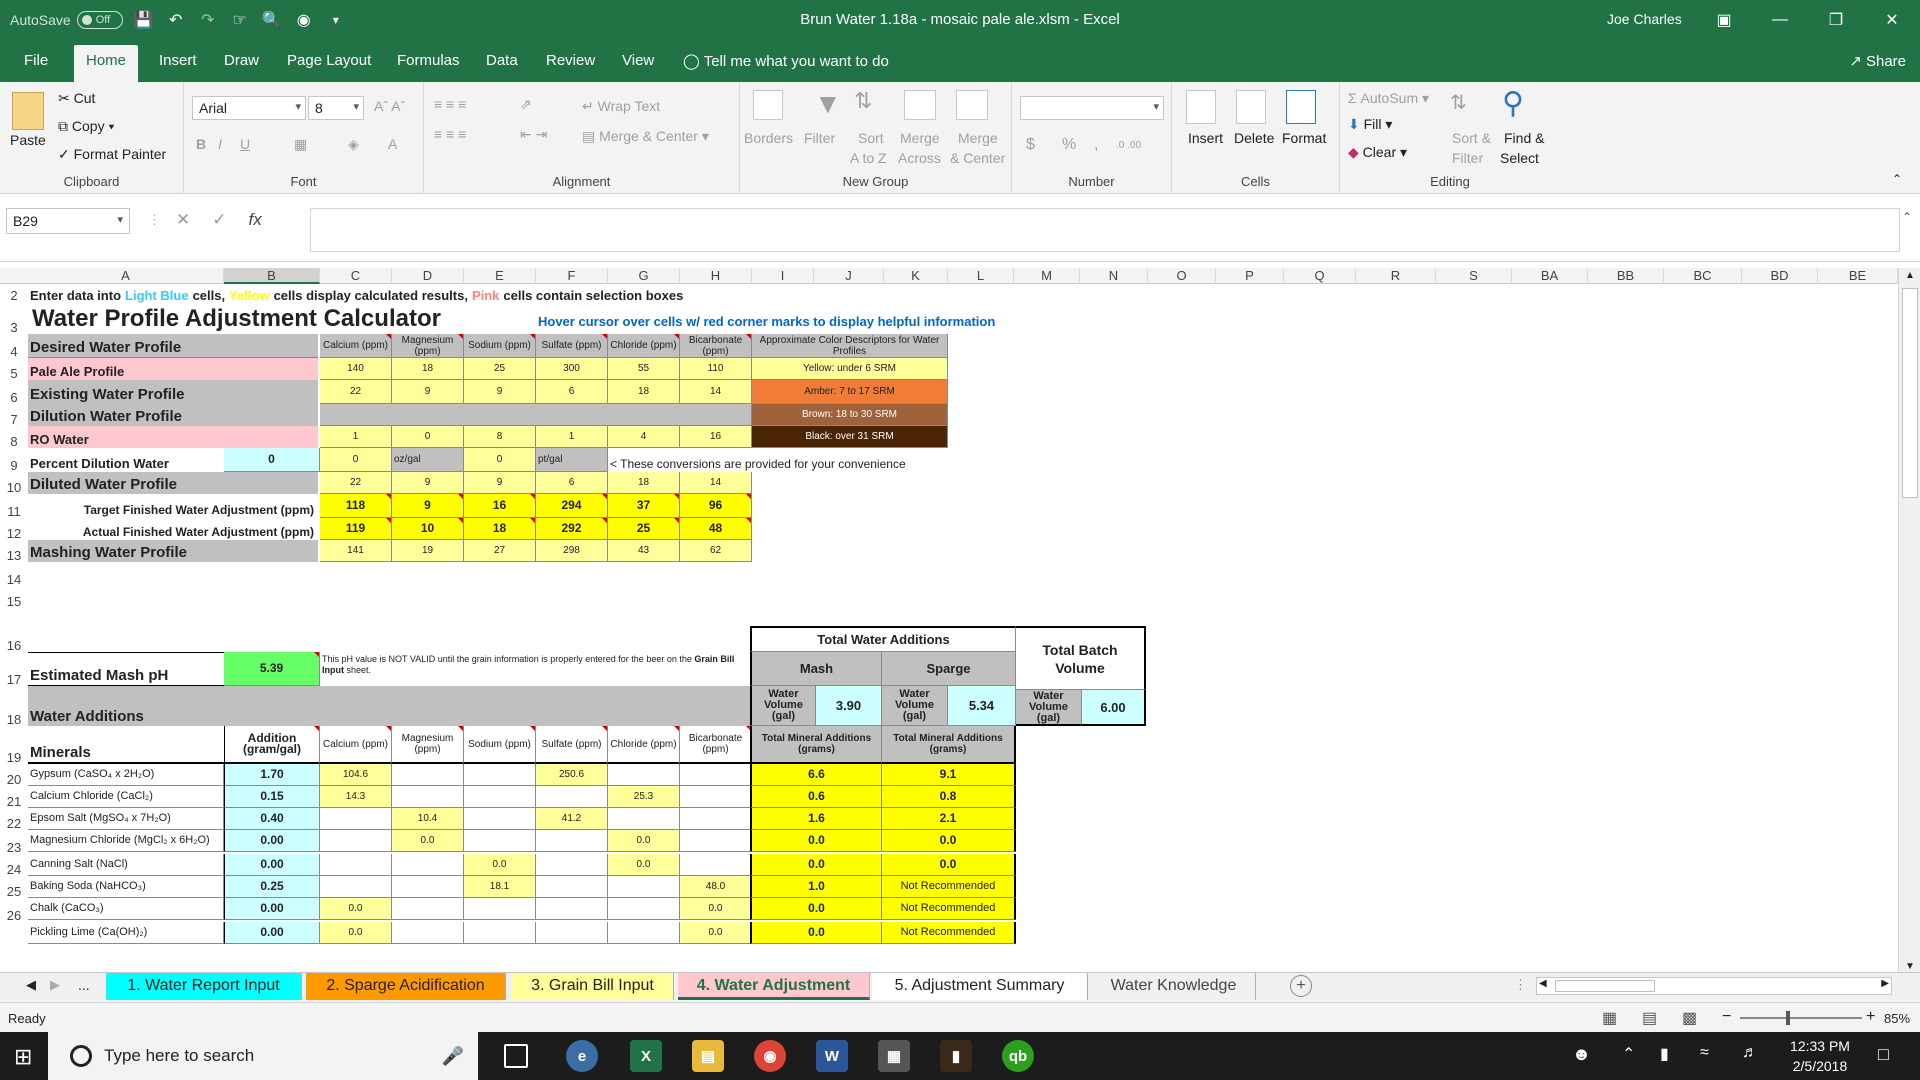 This screenshot has height=1080, width=1920. What do you see at coordinates (572, 745) in the screenshot?
I see `mineral-ion-header: Sulfate (ppm)` at bounding box center [572, 745].